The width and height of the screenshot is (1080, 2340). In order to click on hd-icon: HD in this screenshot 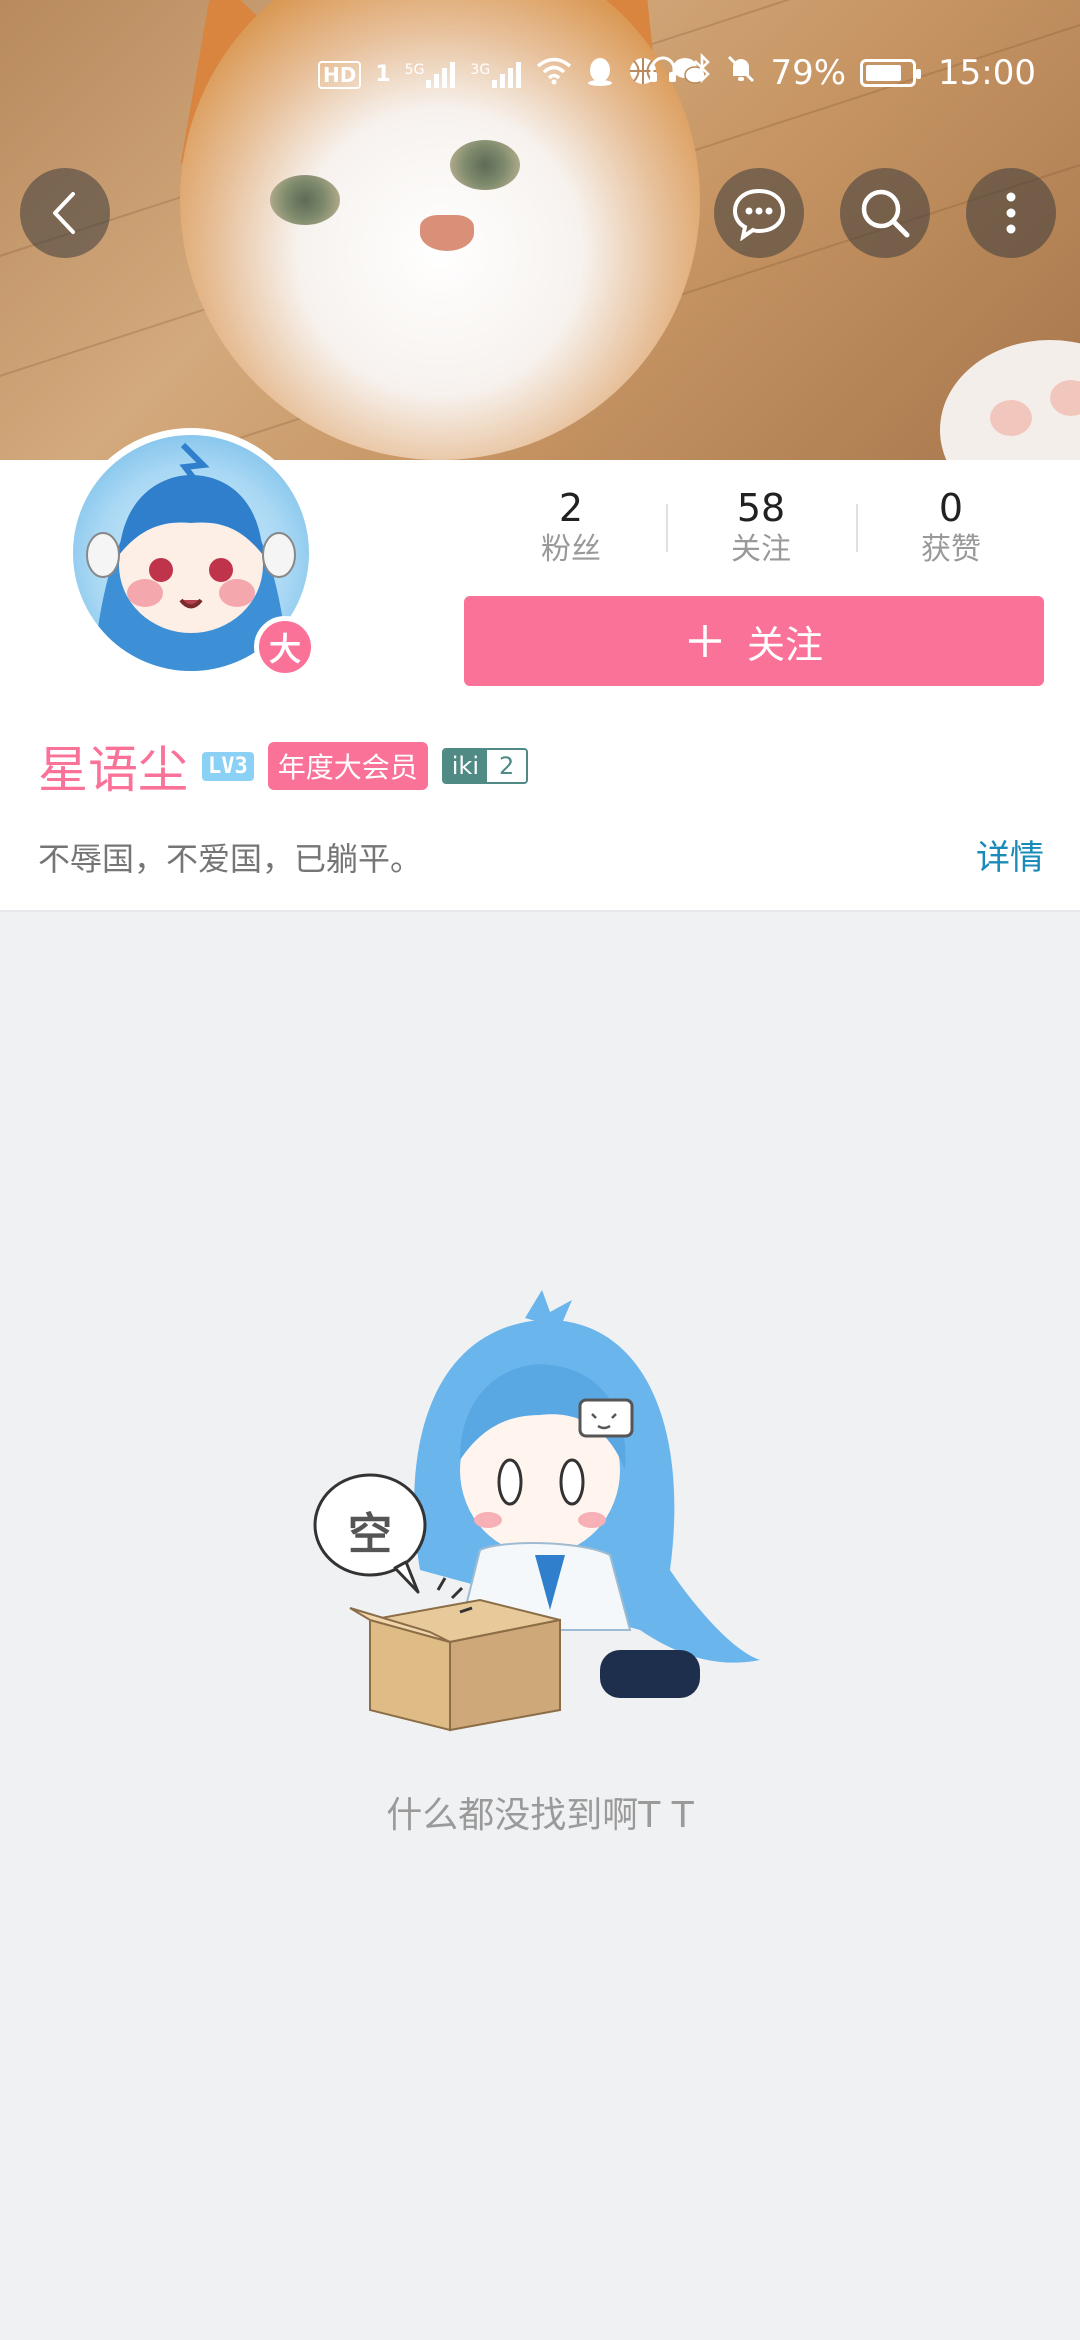, I will do `click(340, 74)`.